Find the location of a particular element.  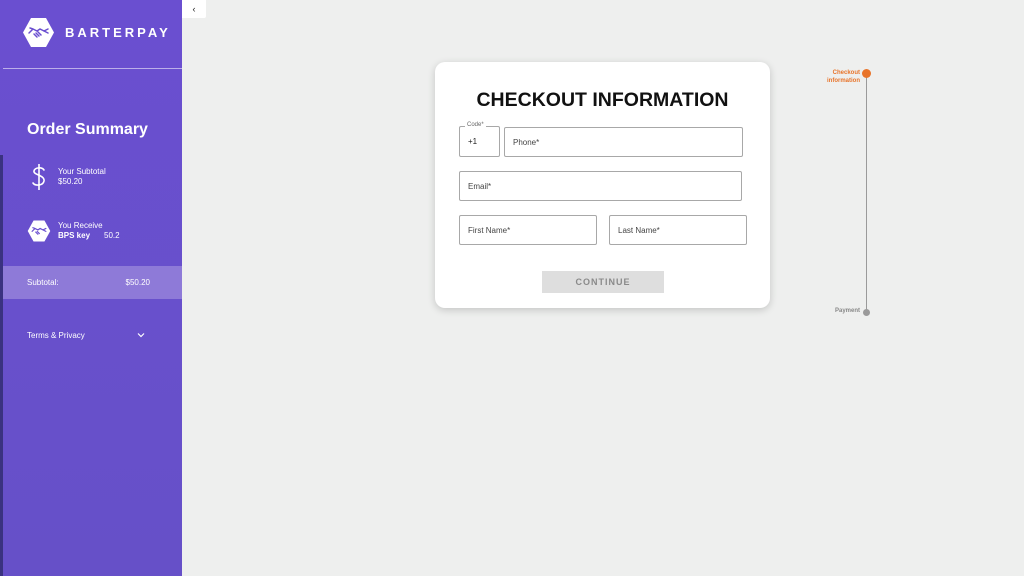

phone-field: Phone* is located at coordinates (623, 142).